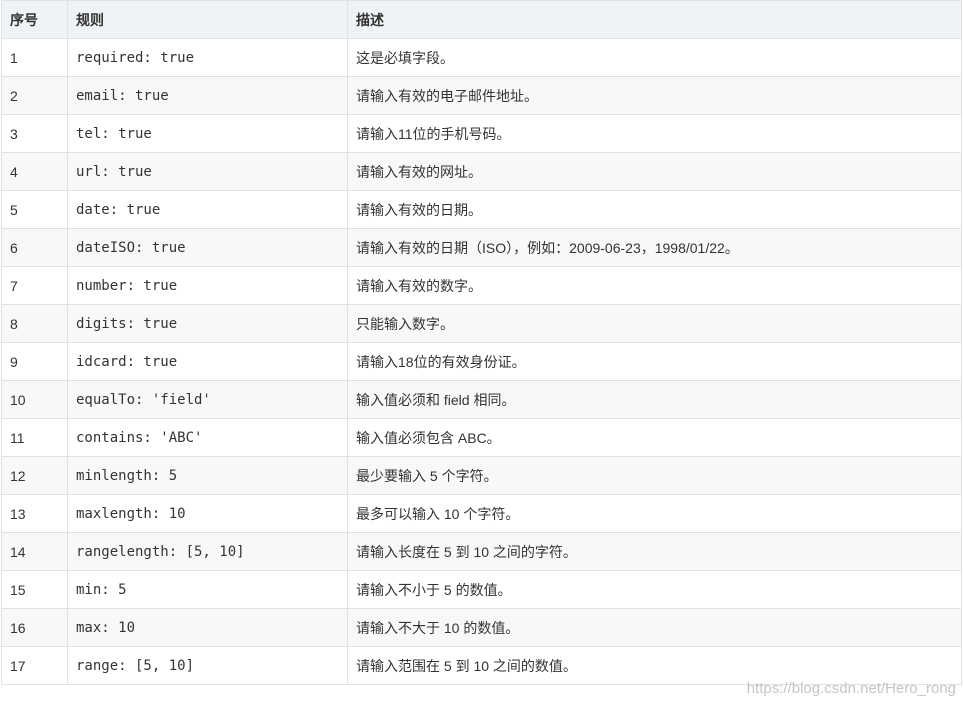  Describe the element at coordinates (207, 589) in the screenshot. I see `cell-rule: min: 5` at that location.